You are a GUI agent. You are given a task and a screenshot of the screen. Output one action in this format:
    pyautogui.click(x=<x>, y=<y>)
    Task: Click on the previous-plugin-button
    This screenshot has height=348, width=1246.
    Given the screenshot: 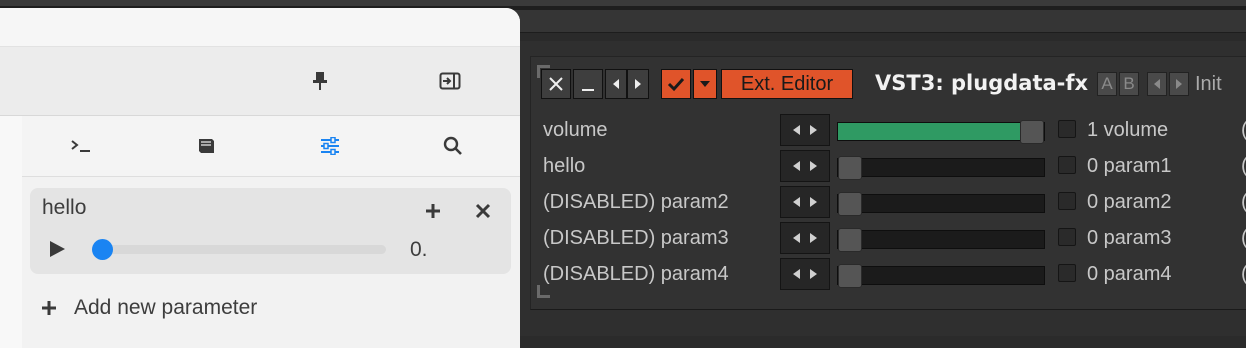 What is the action you would take?
    pyautogui.click(x=616, y=84)
    